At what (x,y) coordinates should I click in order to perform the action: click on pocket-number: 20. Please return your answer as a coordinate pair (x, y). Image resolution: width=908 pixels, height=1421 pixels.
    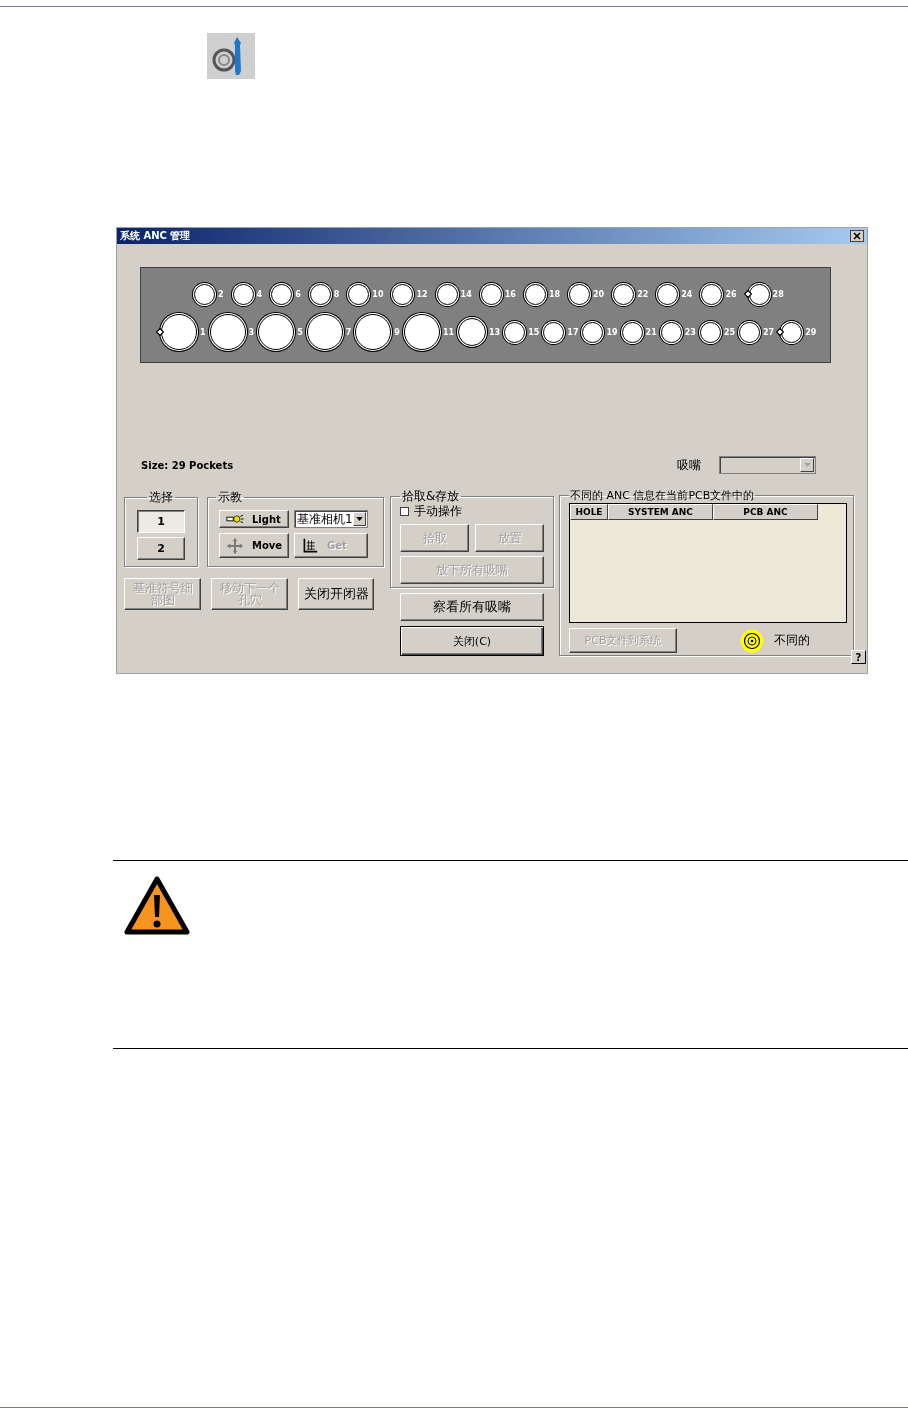
    Looking at the image, I should click on (599, 294).